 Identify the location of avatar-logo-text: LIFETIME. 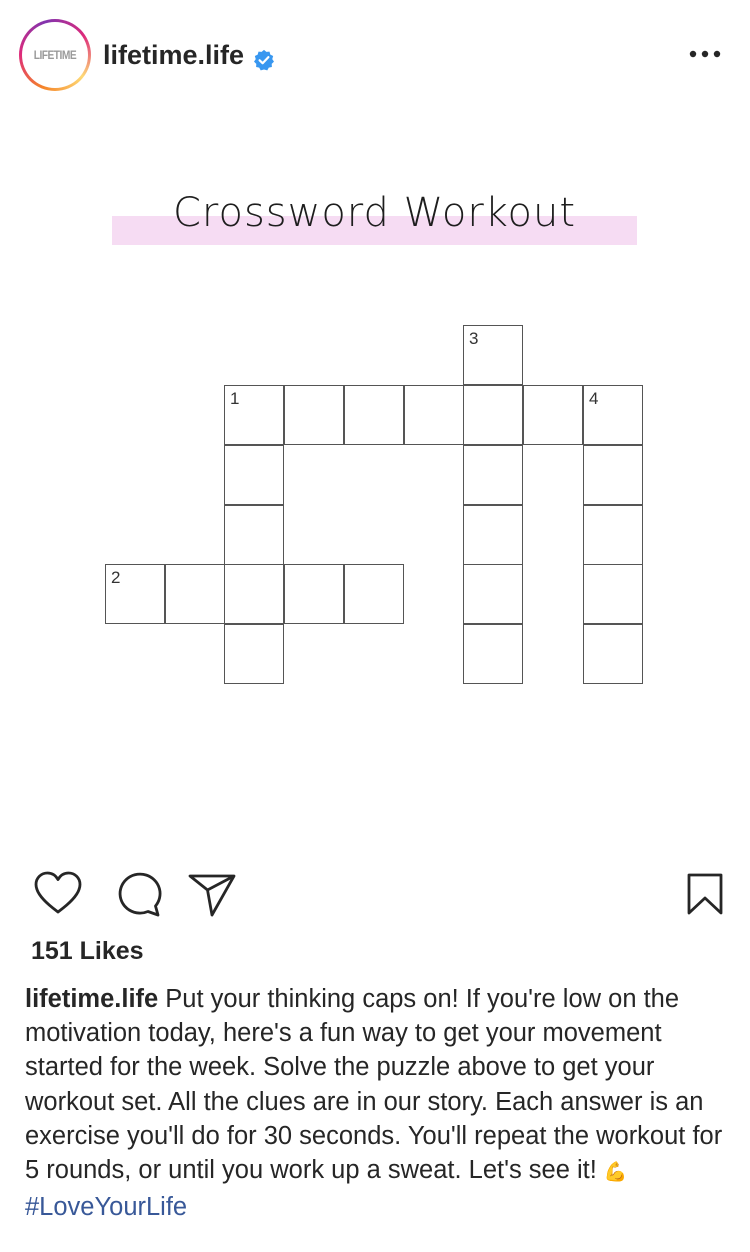
(55, 55).